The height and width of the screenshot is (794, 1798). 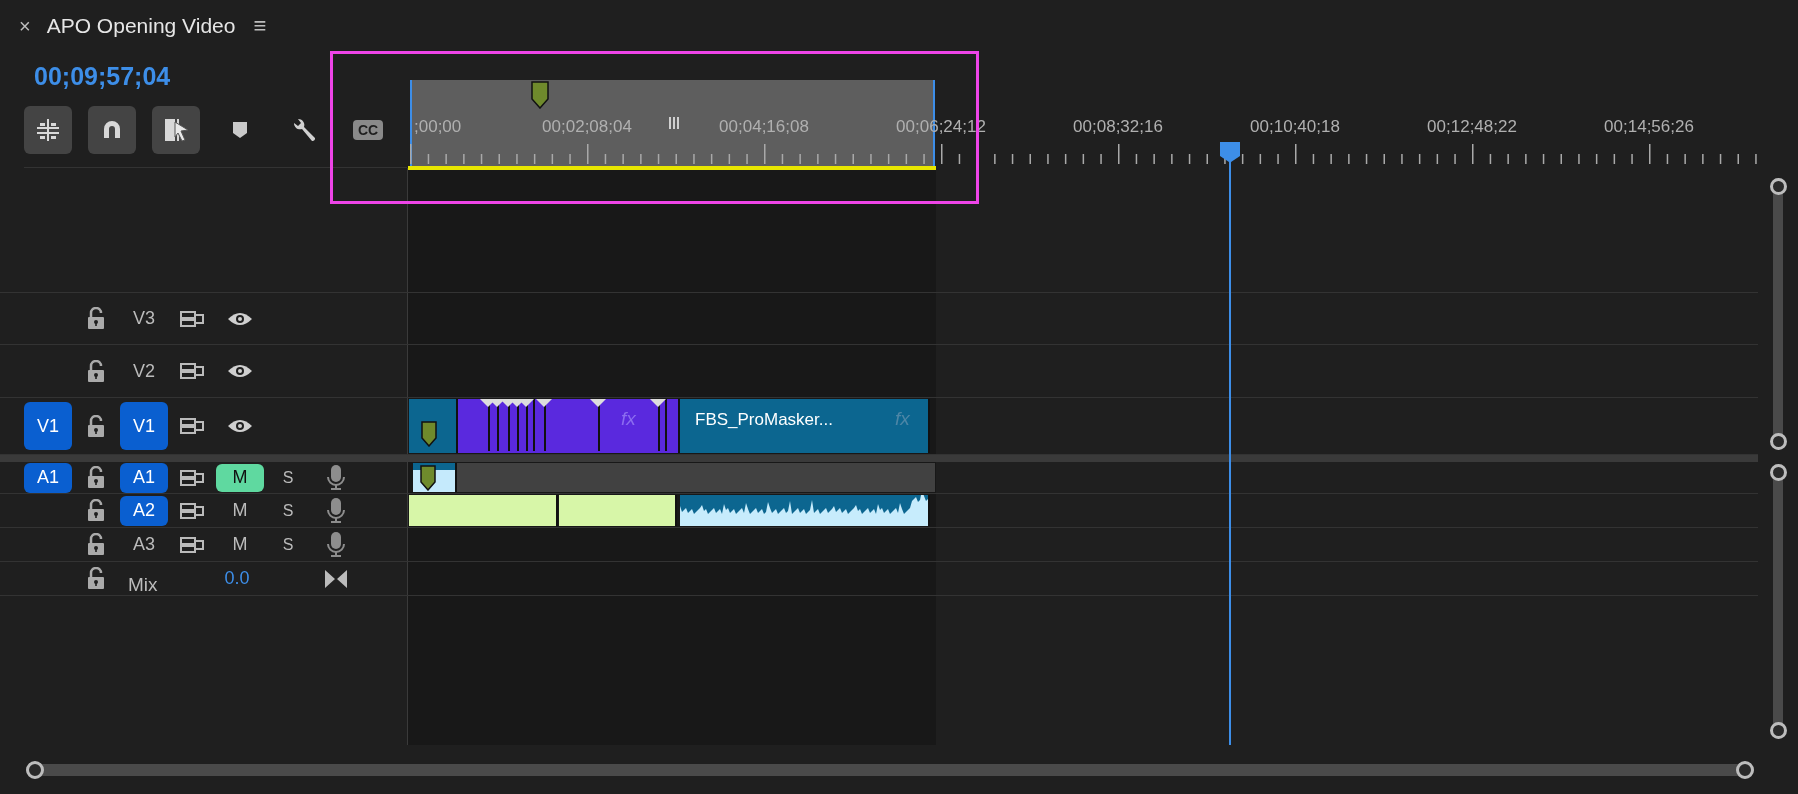 What do you see at coordinates (144, 510) in the screenshot?
I see `track-target-button: A2` at bounding box center [144, 510].